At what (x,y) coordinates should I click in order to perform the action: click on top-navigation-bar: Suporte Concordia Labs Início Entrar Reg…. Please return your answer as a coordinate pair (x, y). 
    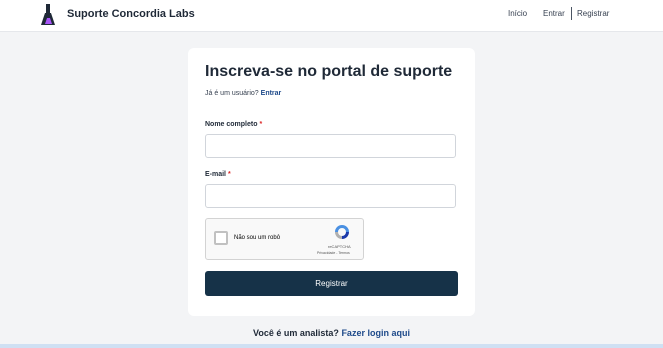
    Looking at the image, I should click on (331, 16).